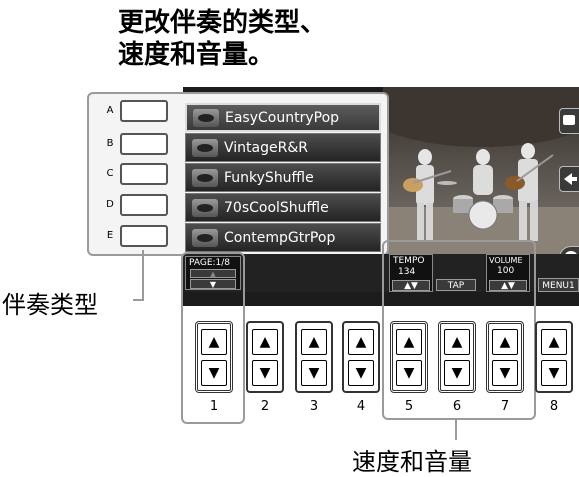 This screenshot has width=579, height=477. What do you see at coordinates (412, 462) in the screenshot?
I see `callout-tempo-volume: 速度和音量` at bounding box center [412, 462].